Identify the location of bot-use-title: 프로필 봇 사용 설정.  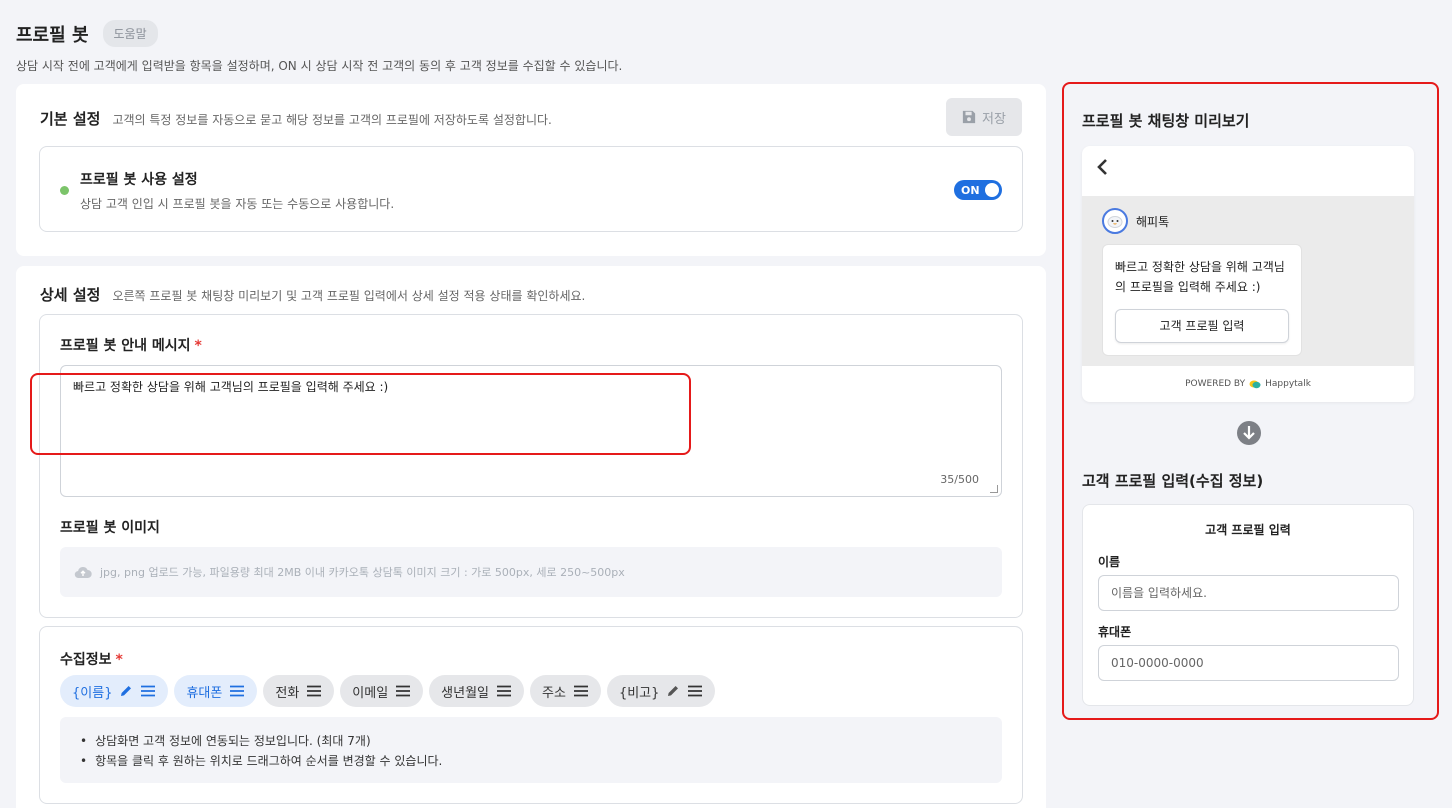
(139, 180).